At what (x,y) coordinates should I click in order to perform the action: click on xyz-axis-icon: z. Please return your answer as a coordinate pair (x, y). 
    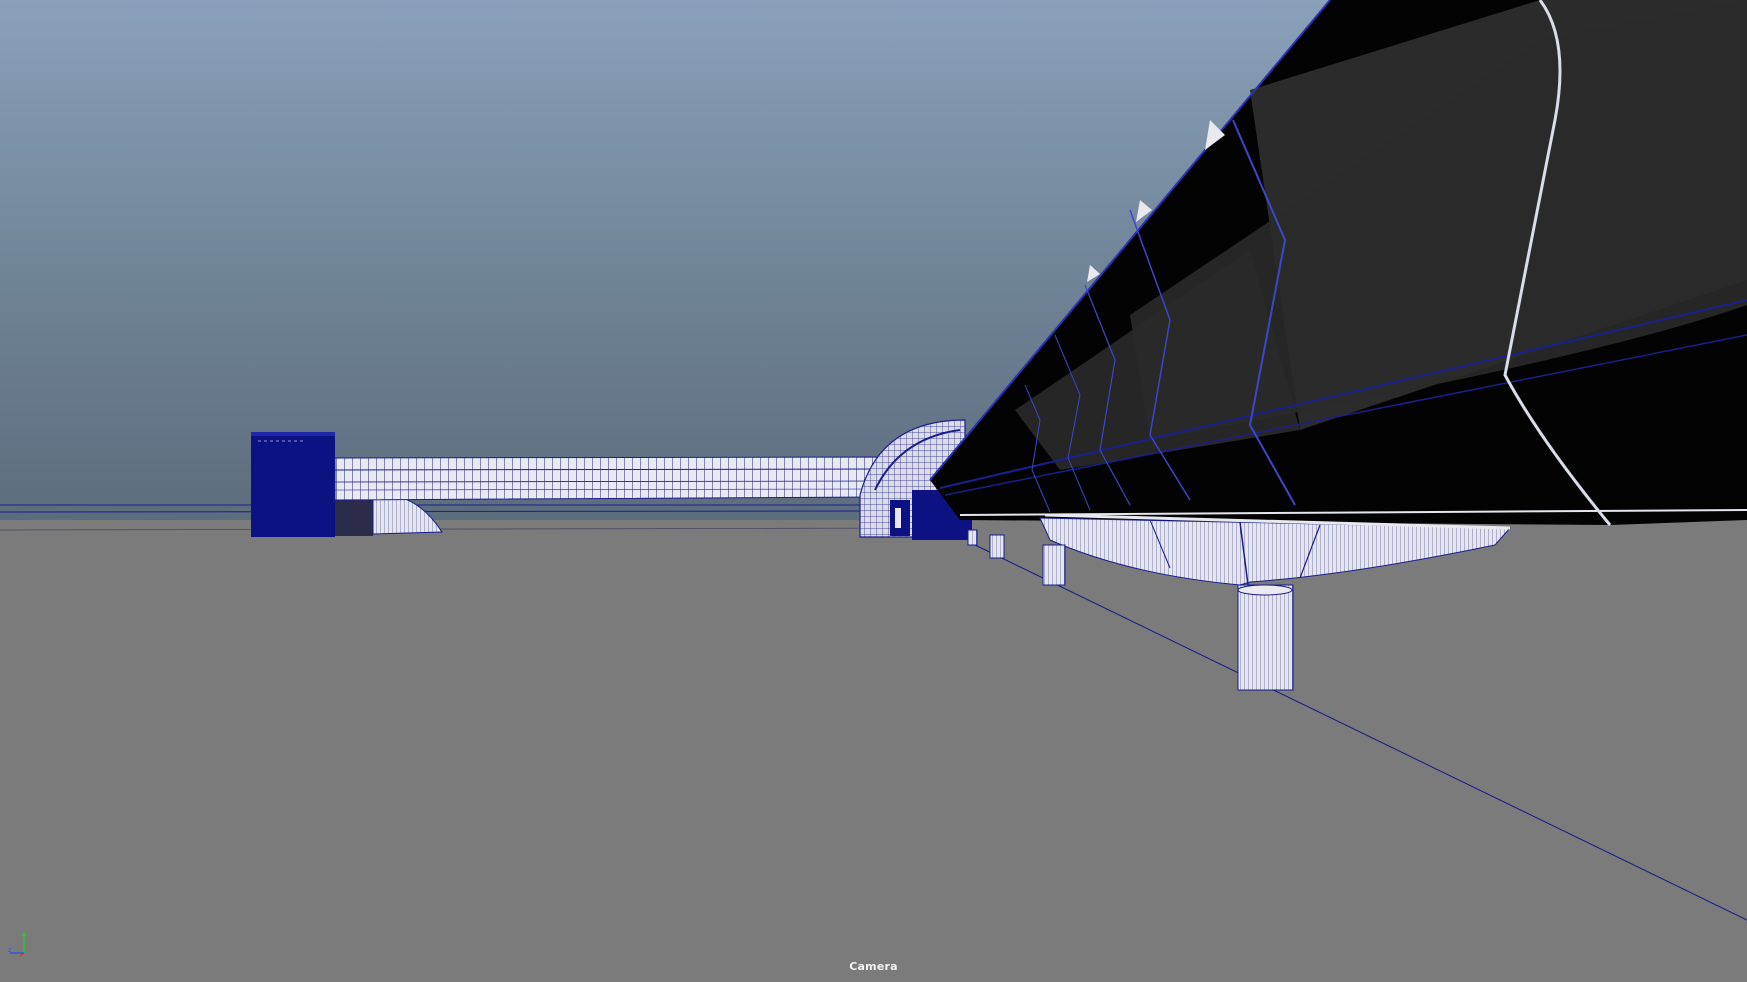
    Looking at the image, I should click on (17, 944).